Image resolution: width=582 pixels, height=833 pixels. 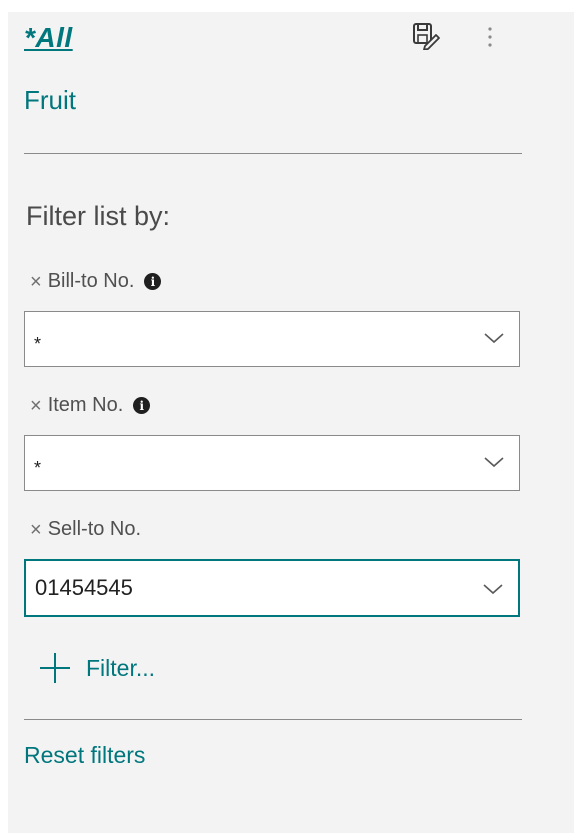 What do you see at coordinates (84, 755) in the screenshot?
I see `reset-filters-link: Reset filters` at bounding box center [84, 755].